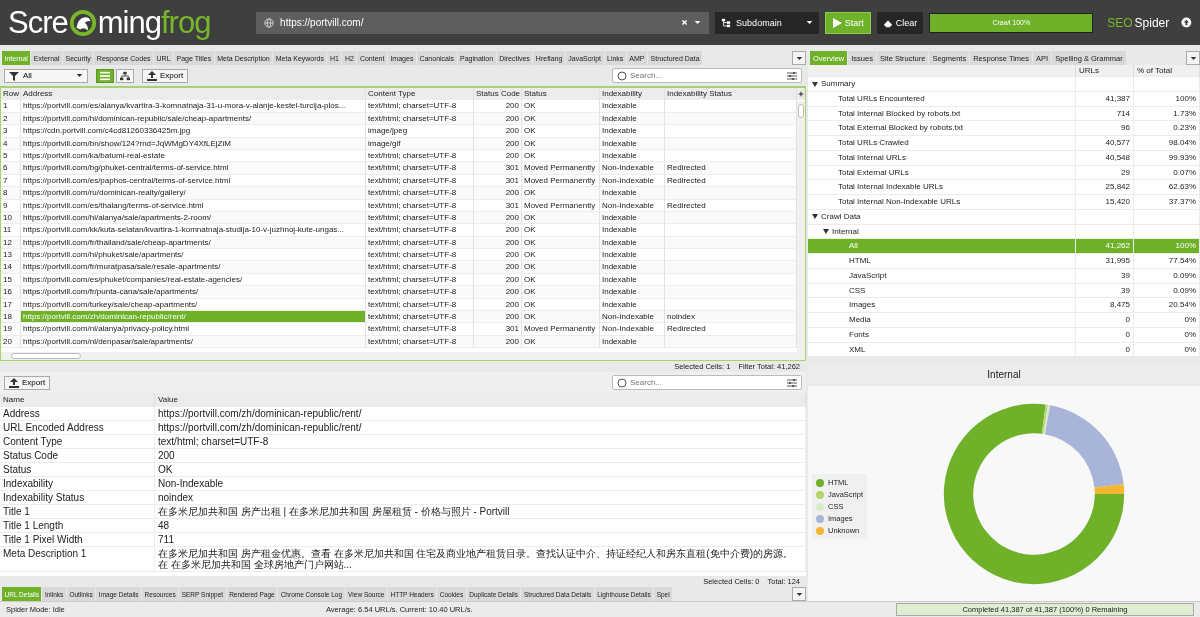  Describe the element at coordinates (561, 205) in the screenshot. I see `table-cell: Moved Permanently` at that location.